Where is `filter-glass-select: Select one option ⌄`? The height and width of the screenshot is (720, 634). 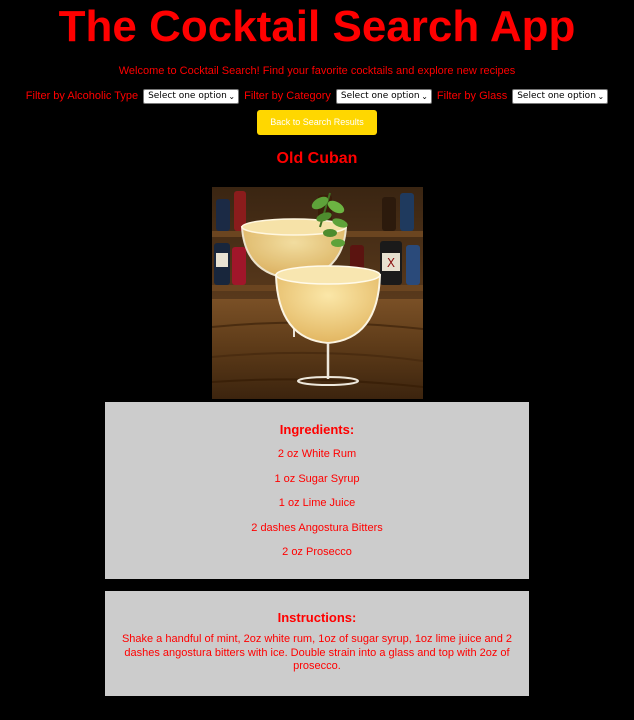
filter-glass-select: Select one option ⌄ is located at coordinates (560, 96).